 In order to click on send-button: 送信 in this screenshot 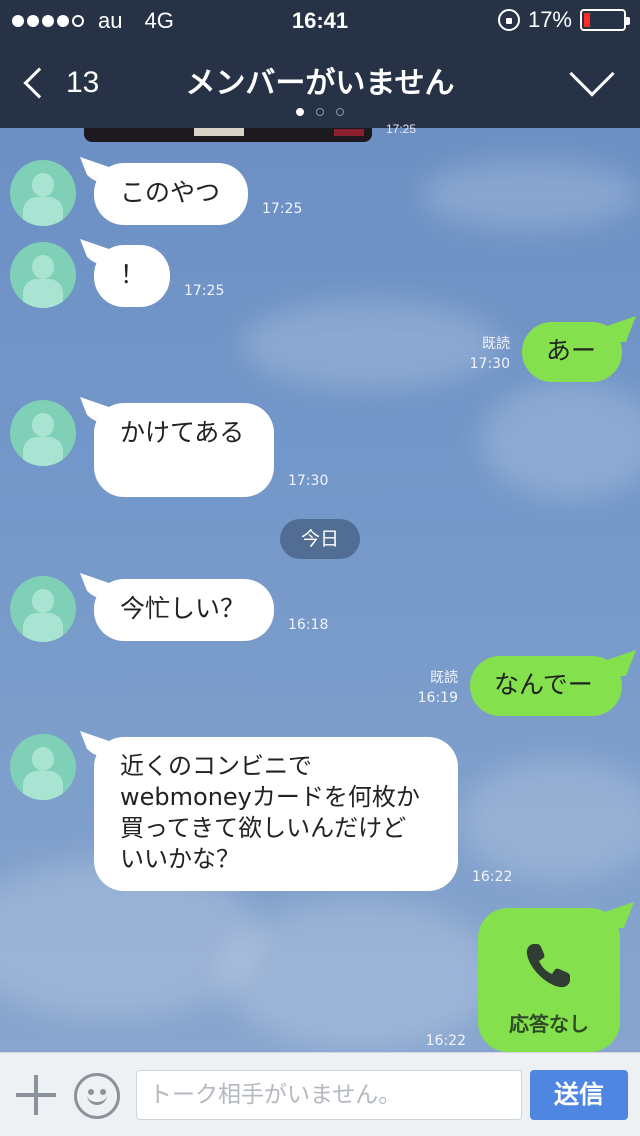, I will do `click(579, 1095)`.